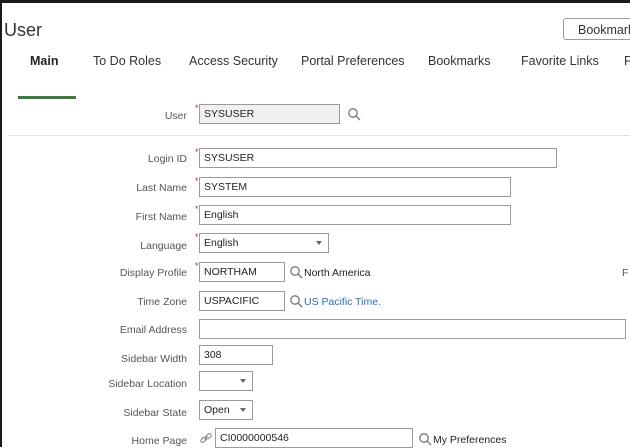  What do you see at coordinates (153, 330) in the screenshot?
I see `email-address-label: Email Address` at bounding box center [153, 330].